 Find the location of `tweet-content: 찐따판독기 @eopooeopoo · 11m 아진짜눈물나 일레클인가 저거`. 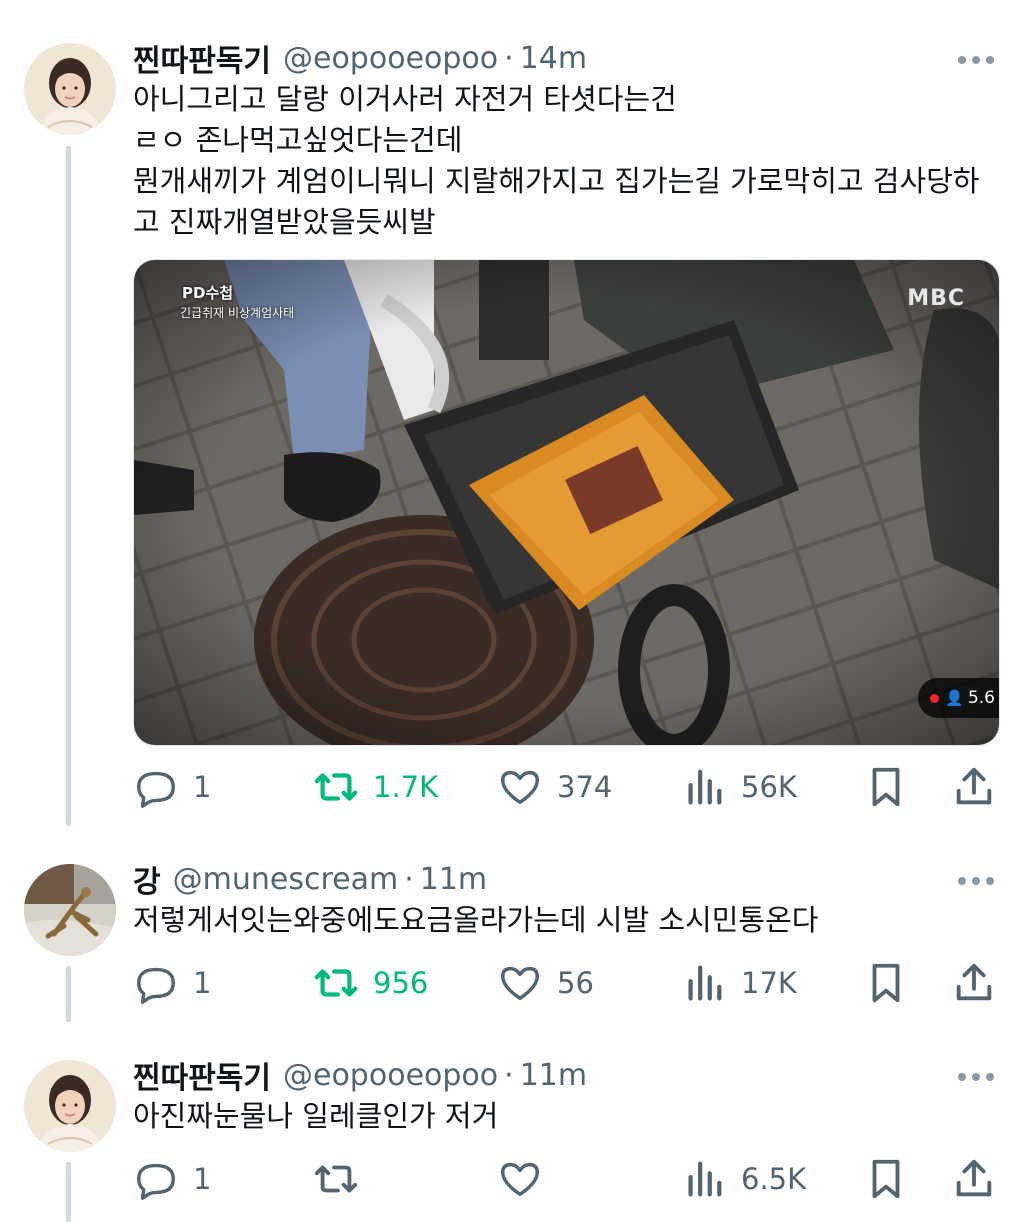

tweet-content: 찐따판독기 @eopooeopoo · 11m 아진짜눈물나 일레클인가 저거 is located at coordinates (566, 1095).